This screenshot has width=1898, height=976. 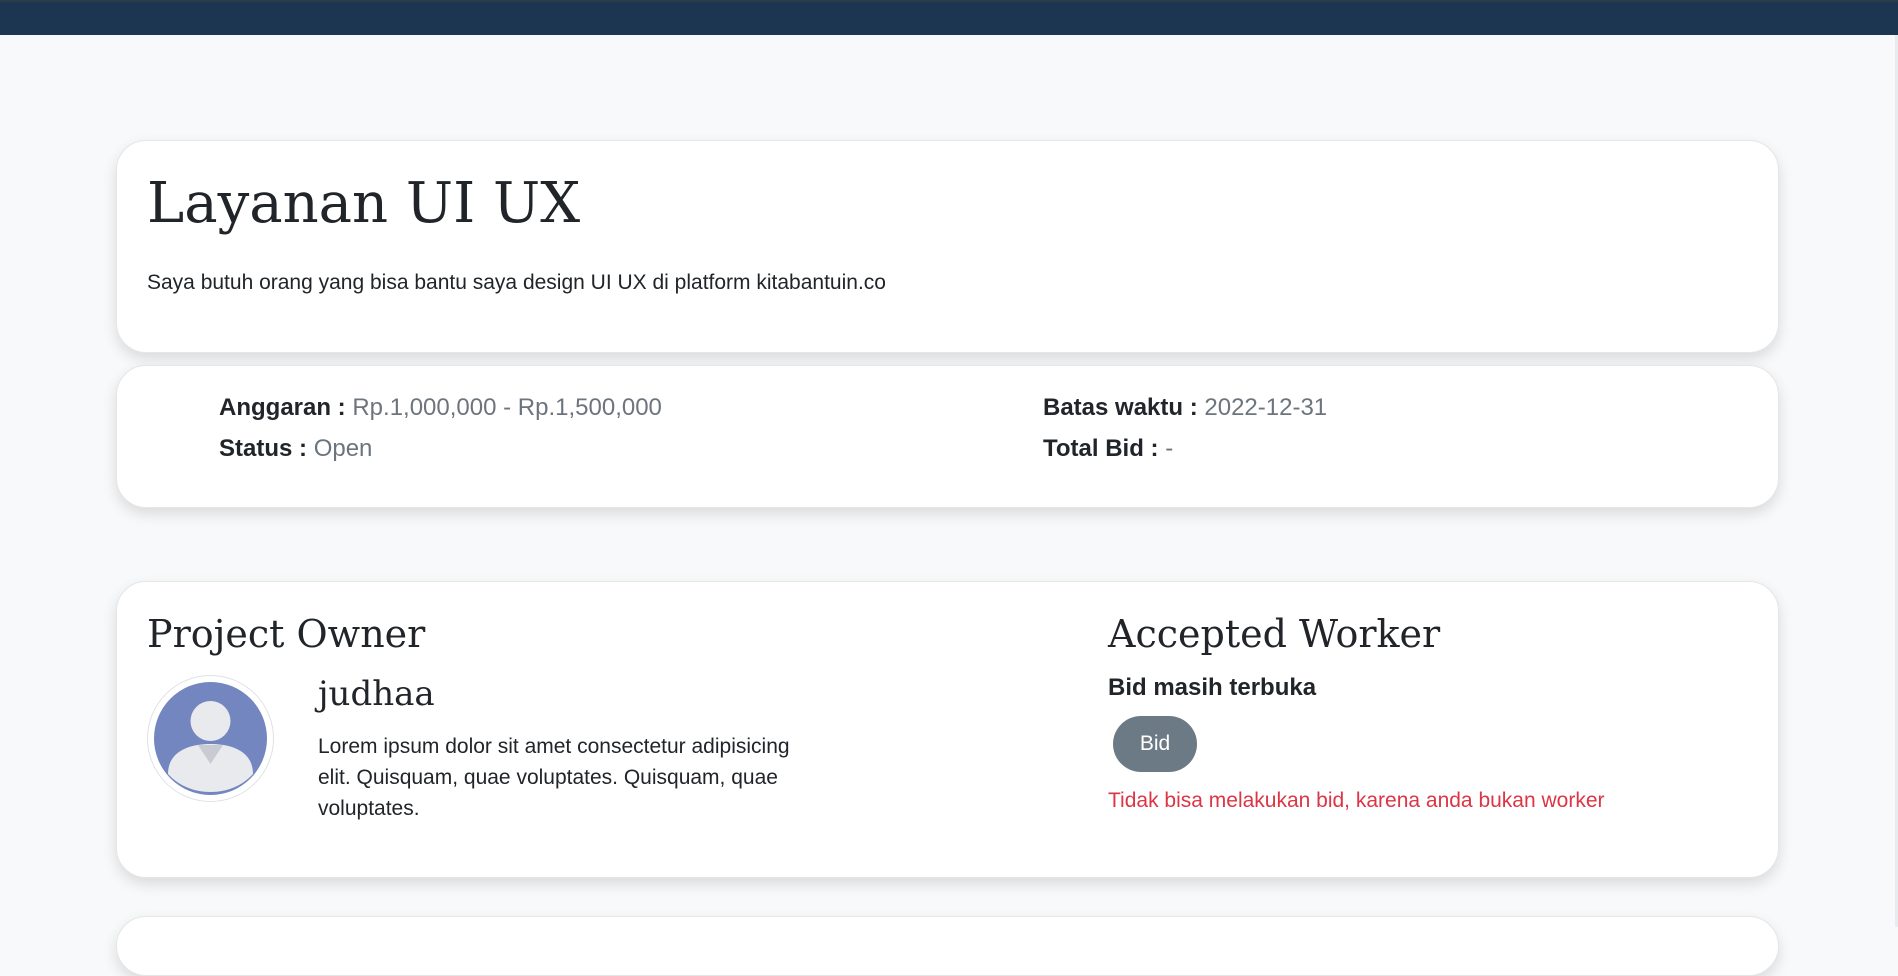 What do you see at coordinates (263, 448) in the screenshot?
I see `status-label: Status :` at bounding box center [263, 448].